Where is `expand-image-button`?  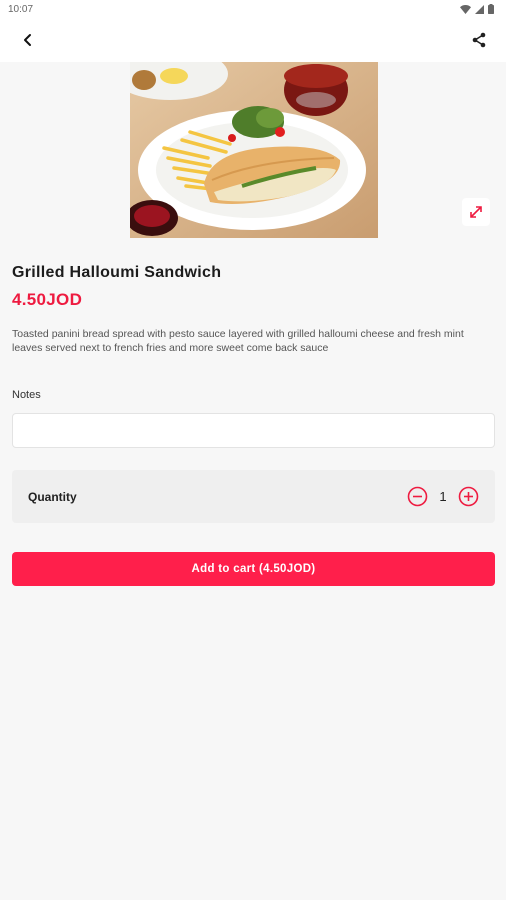
expand-image-button is located at coordinates (476, 212).